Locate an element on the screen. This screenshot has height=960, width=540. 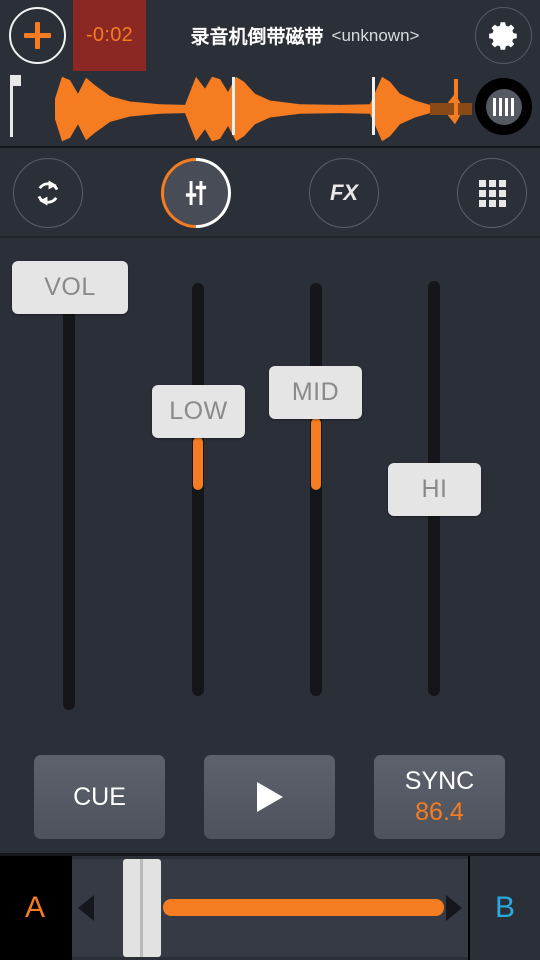
plus-icon-vertical is located at coordinates (37, 35).